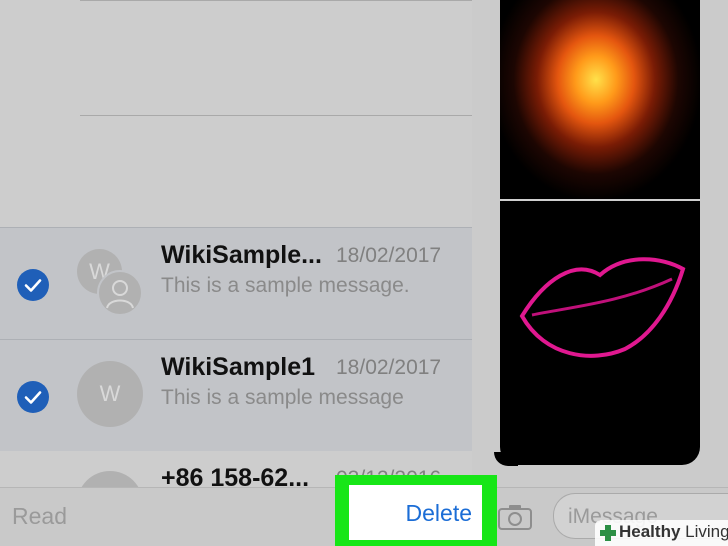 The width and height of the screenshot is (728, 546). Describe the element at coordinates (285, 285) in the screenshot. I see `message-preview: This is a sample message.` at that location.